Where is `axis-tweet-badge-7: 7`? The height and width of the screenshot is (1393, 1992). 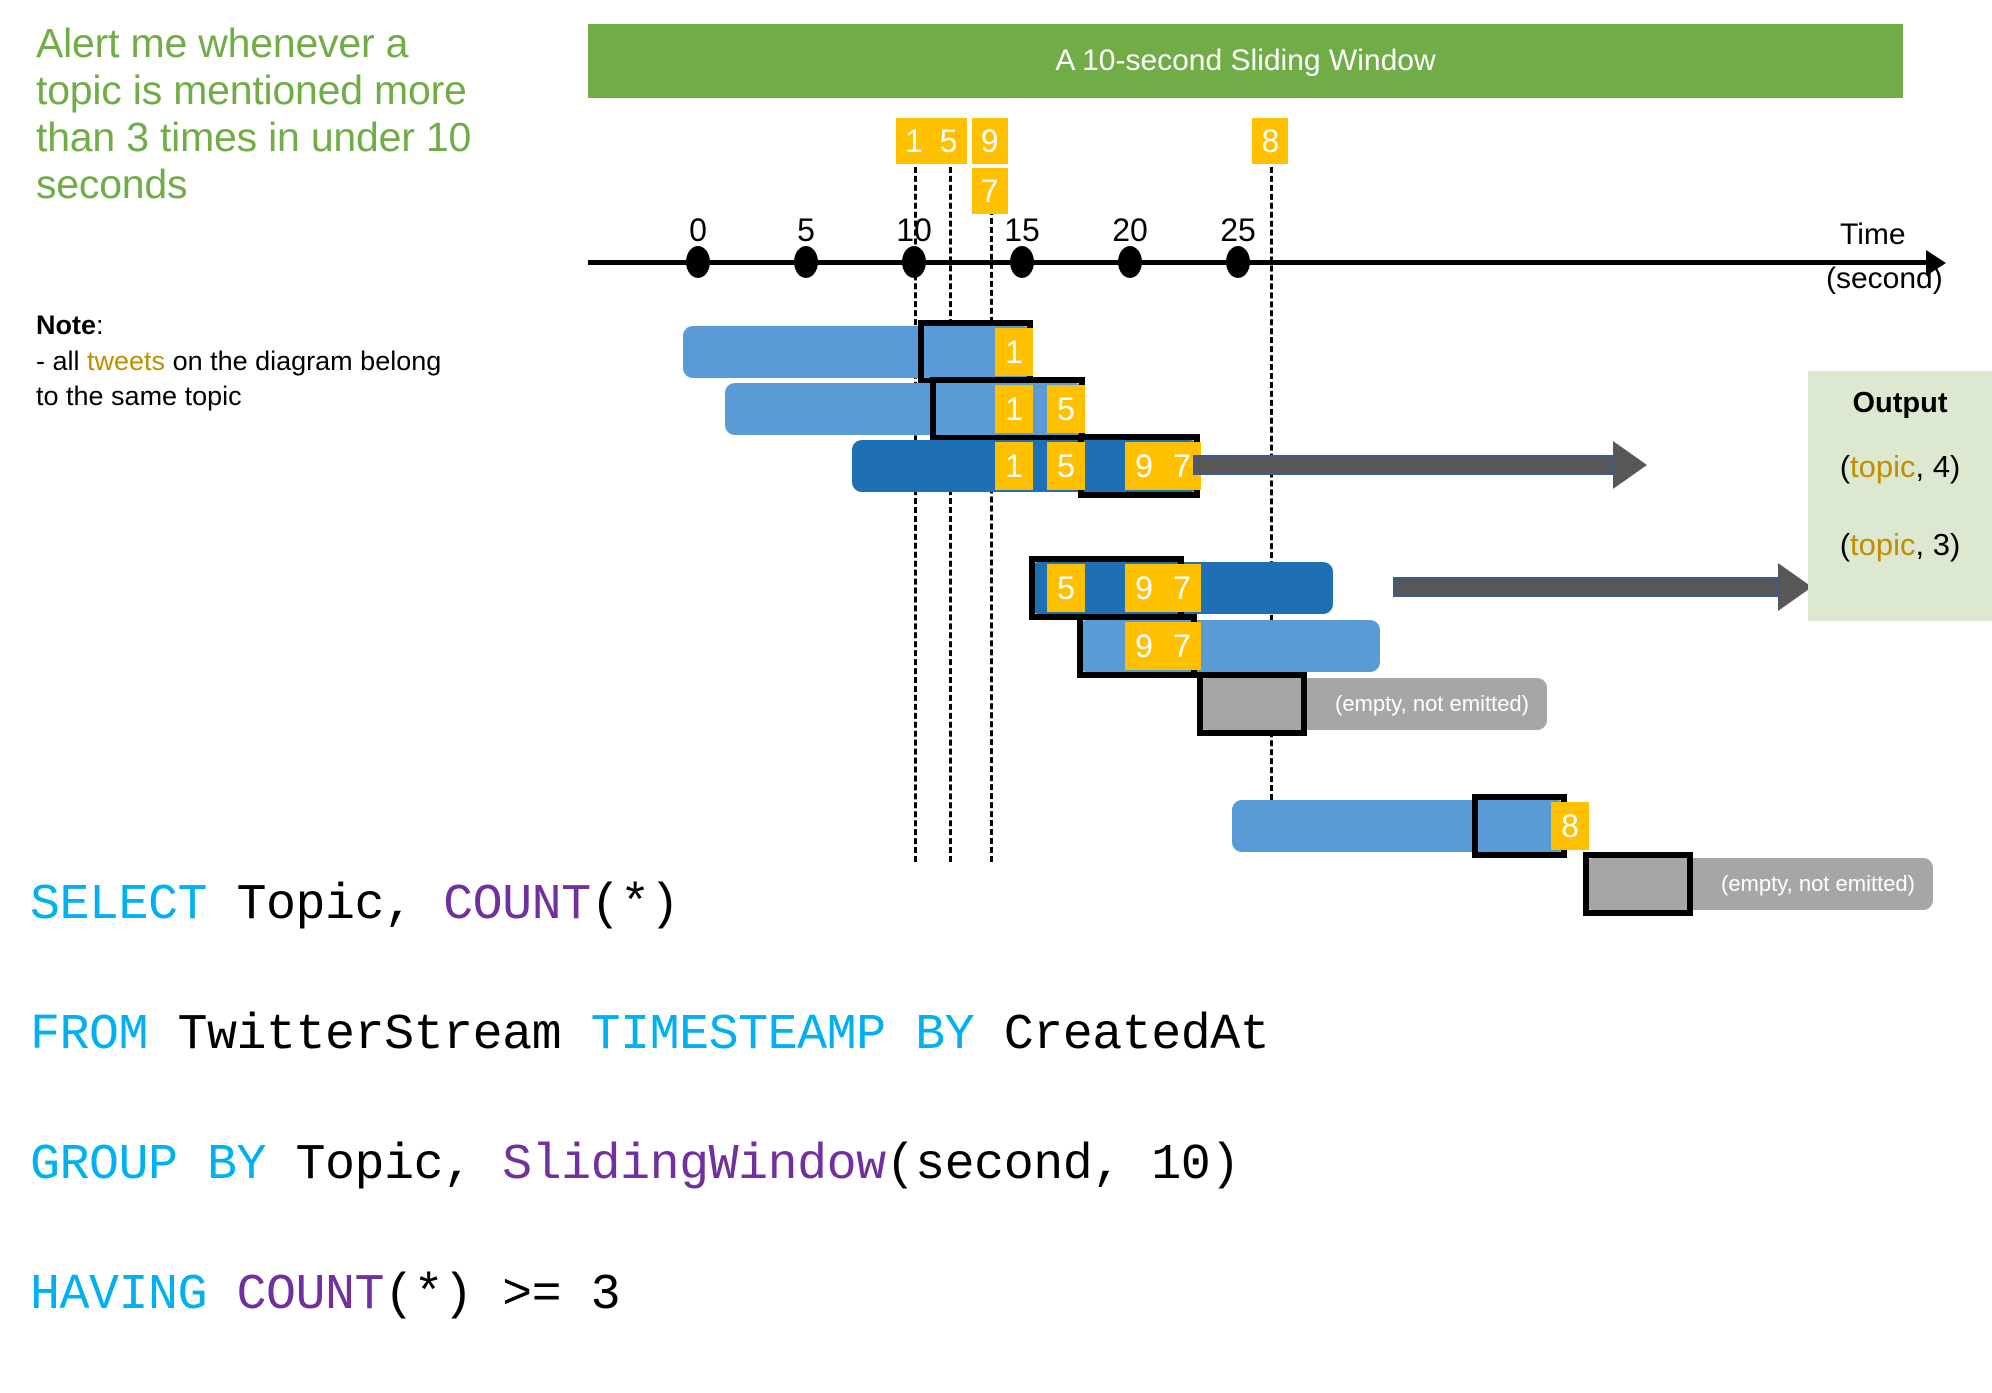
axis-tweet-badge-7: 7 is located at coordinates (989, 191).